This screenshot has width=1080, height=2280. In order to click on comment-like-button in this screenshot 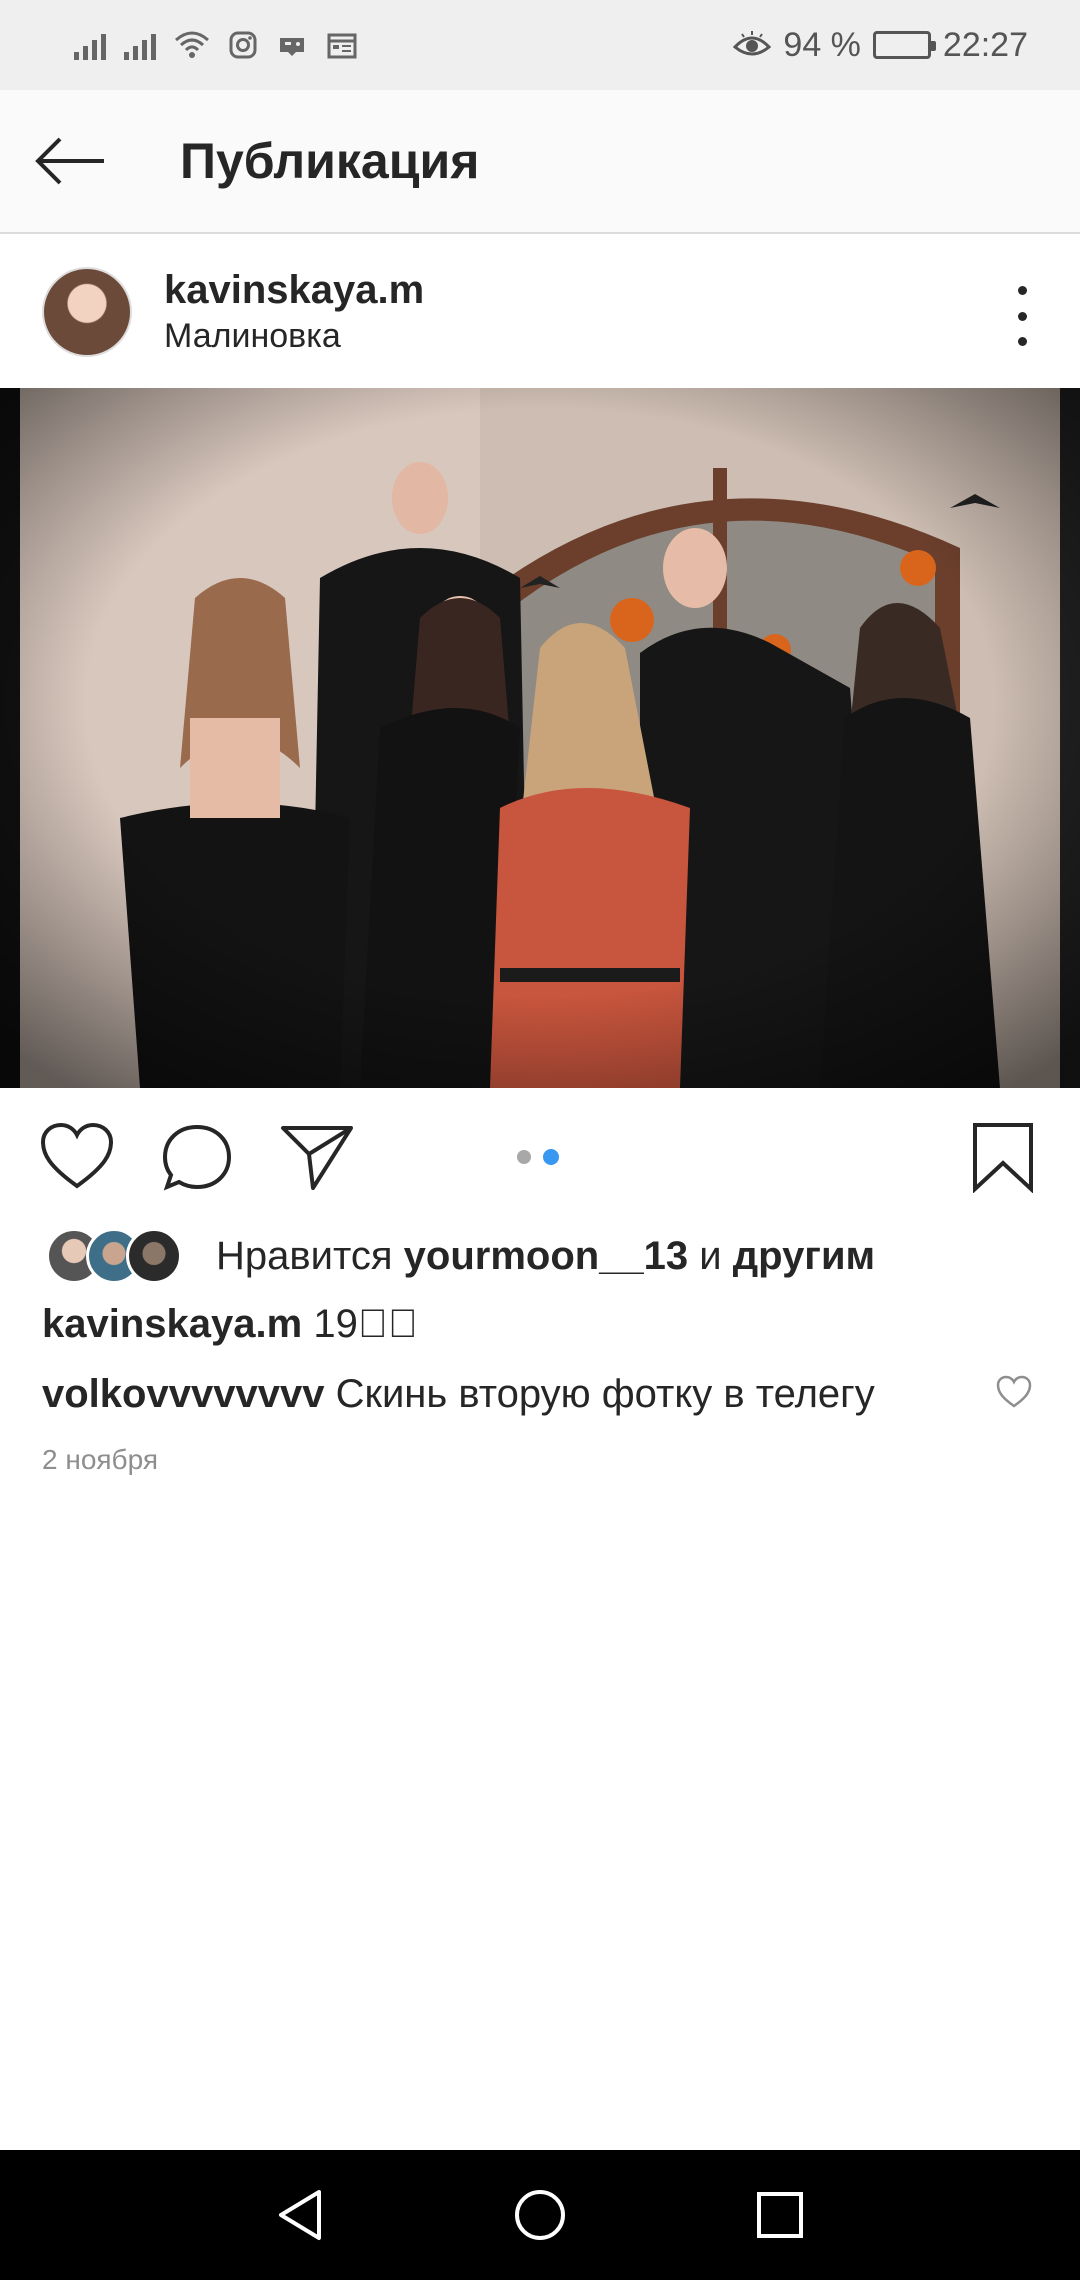, I will do `click(1014, 1392)`.